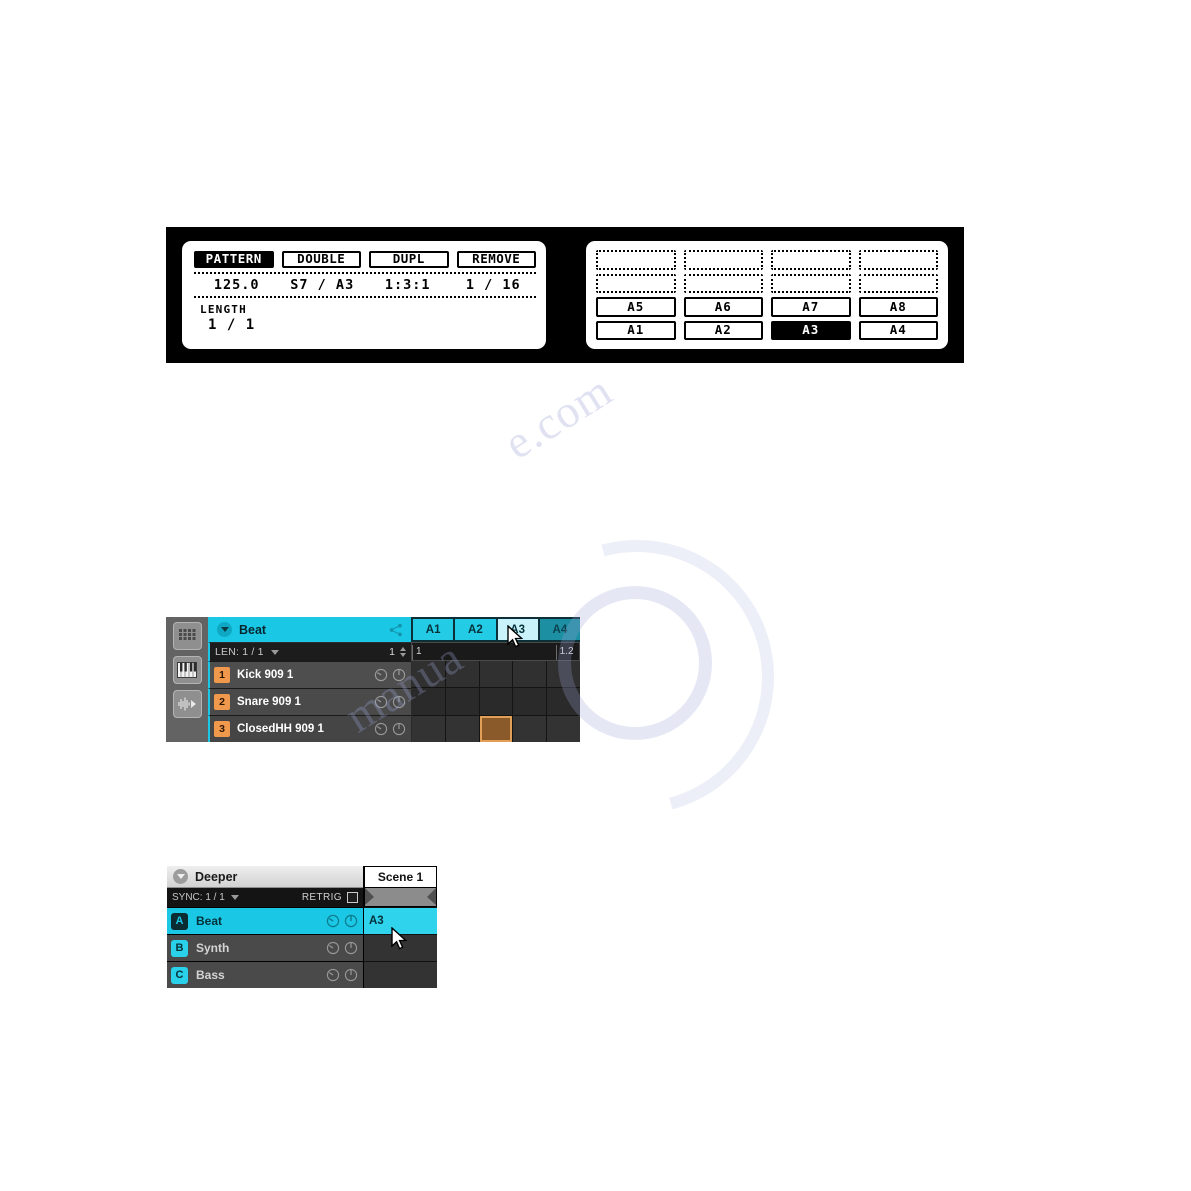 The image size is (1191, 1191). I want to click on project-header: Deeper, so click(265, 877).